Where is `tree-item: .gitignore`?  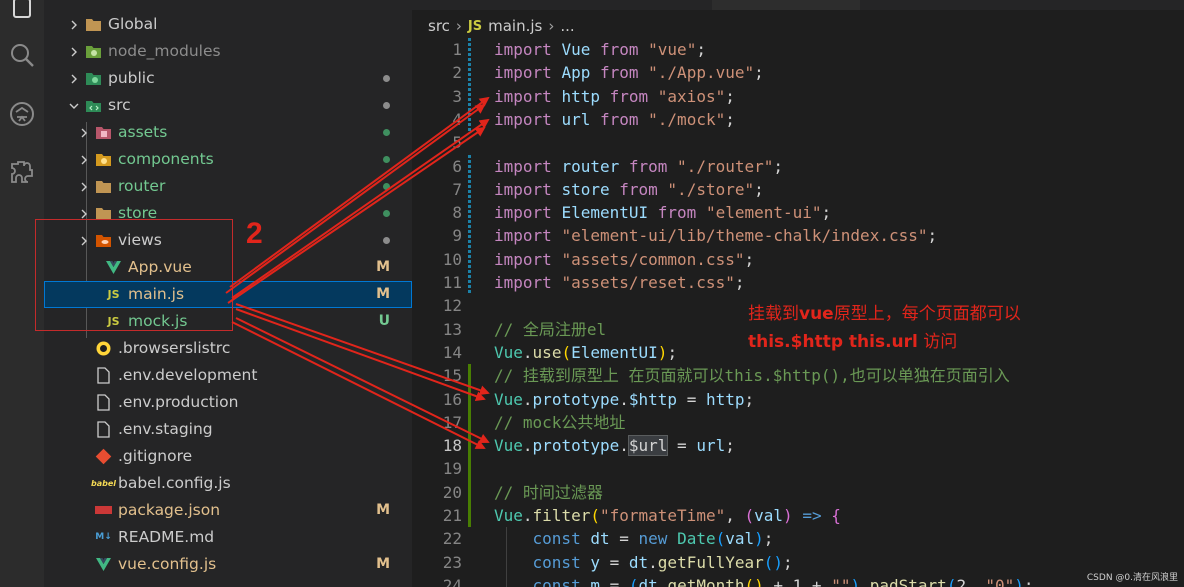
tree-item: .gitignore is located at coordinates (228, 456).